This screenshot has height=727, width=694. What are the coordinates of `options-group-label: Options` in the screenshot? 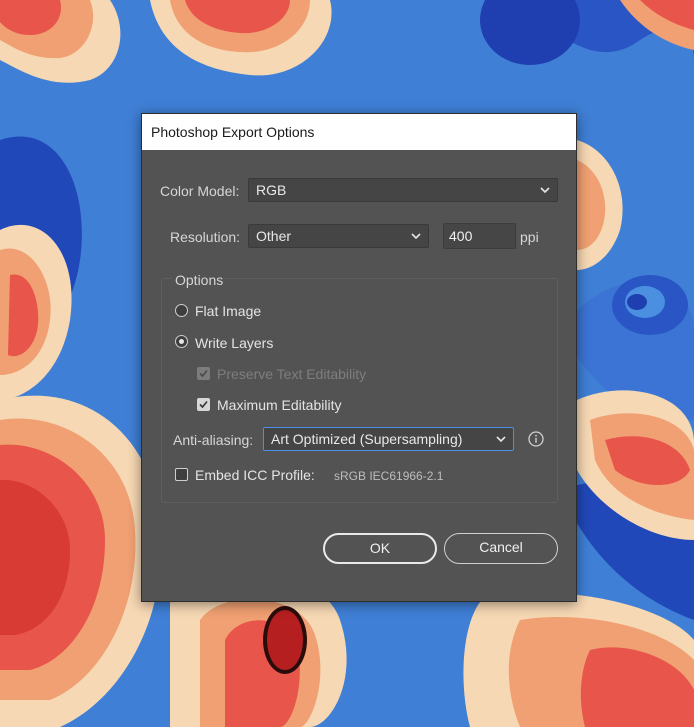 It's located at (199, 280).